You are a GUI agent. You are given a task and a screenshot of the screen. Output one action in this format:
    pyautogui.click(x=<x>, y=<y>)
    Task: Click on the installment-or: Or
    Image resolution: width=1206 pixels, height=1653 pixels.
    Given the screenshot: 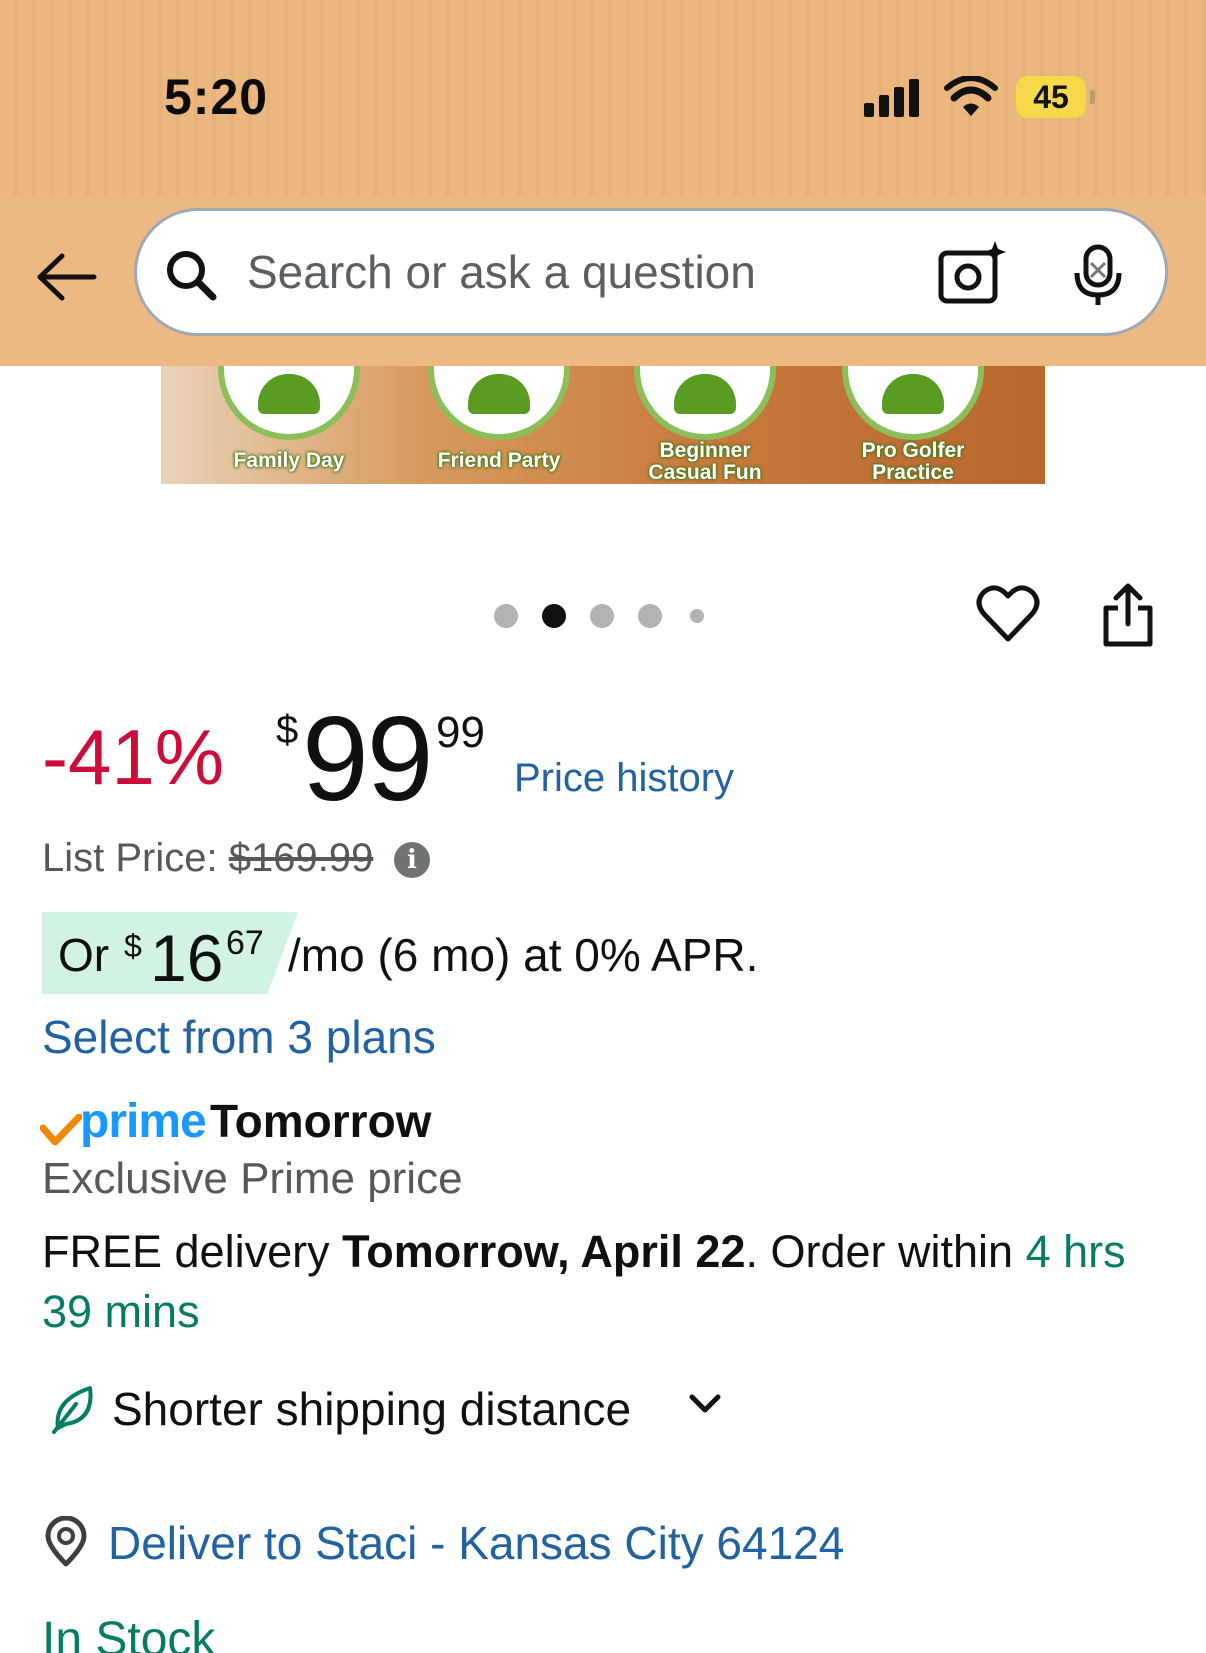 What is the action you would take?
    pyautogui.click(x=84, y=955)
    